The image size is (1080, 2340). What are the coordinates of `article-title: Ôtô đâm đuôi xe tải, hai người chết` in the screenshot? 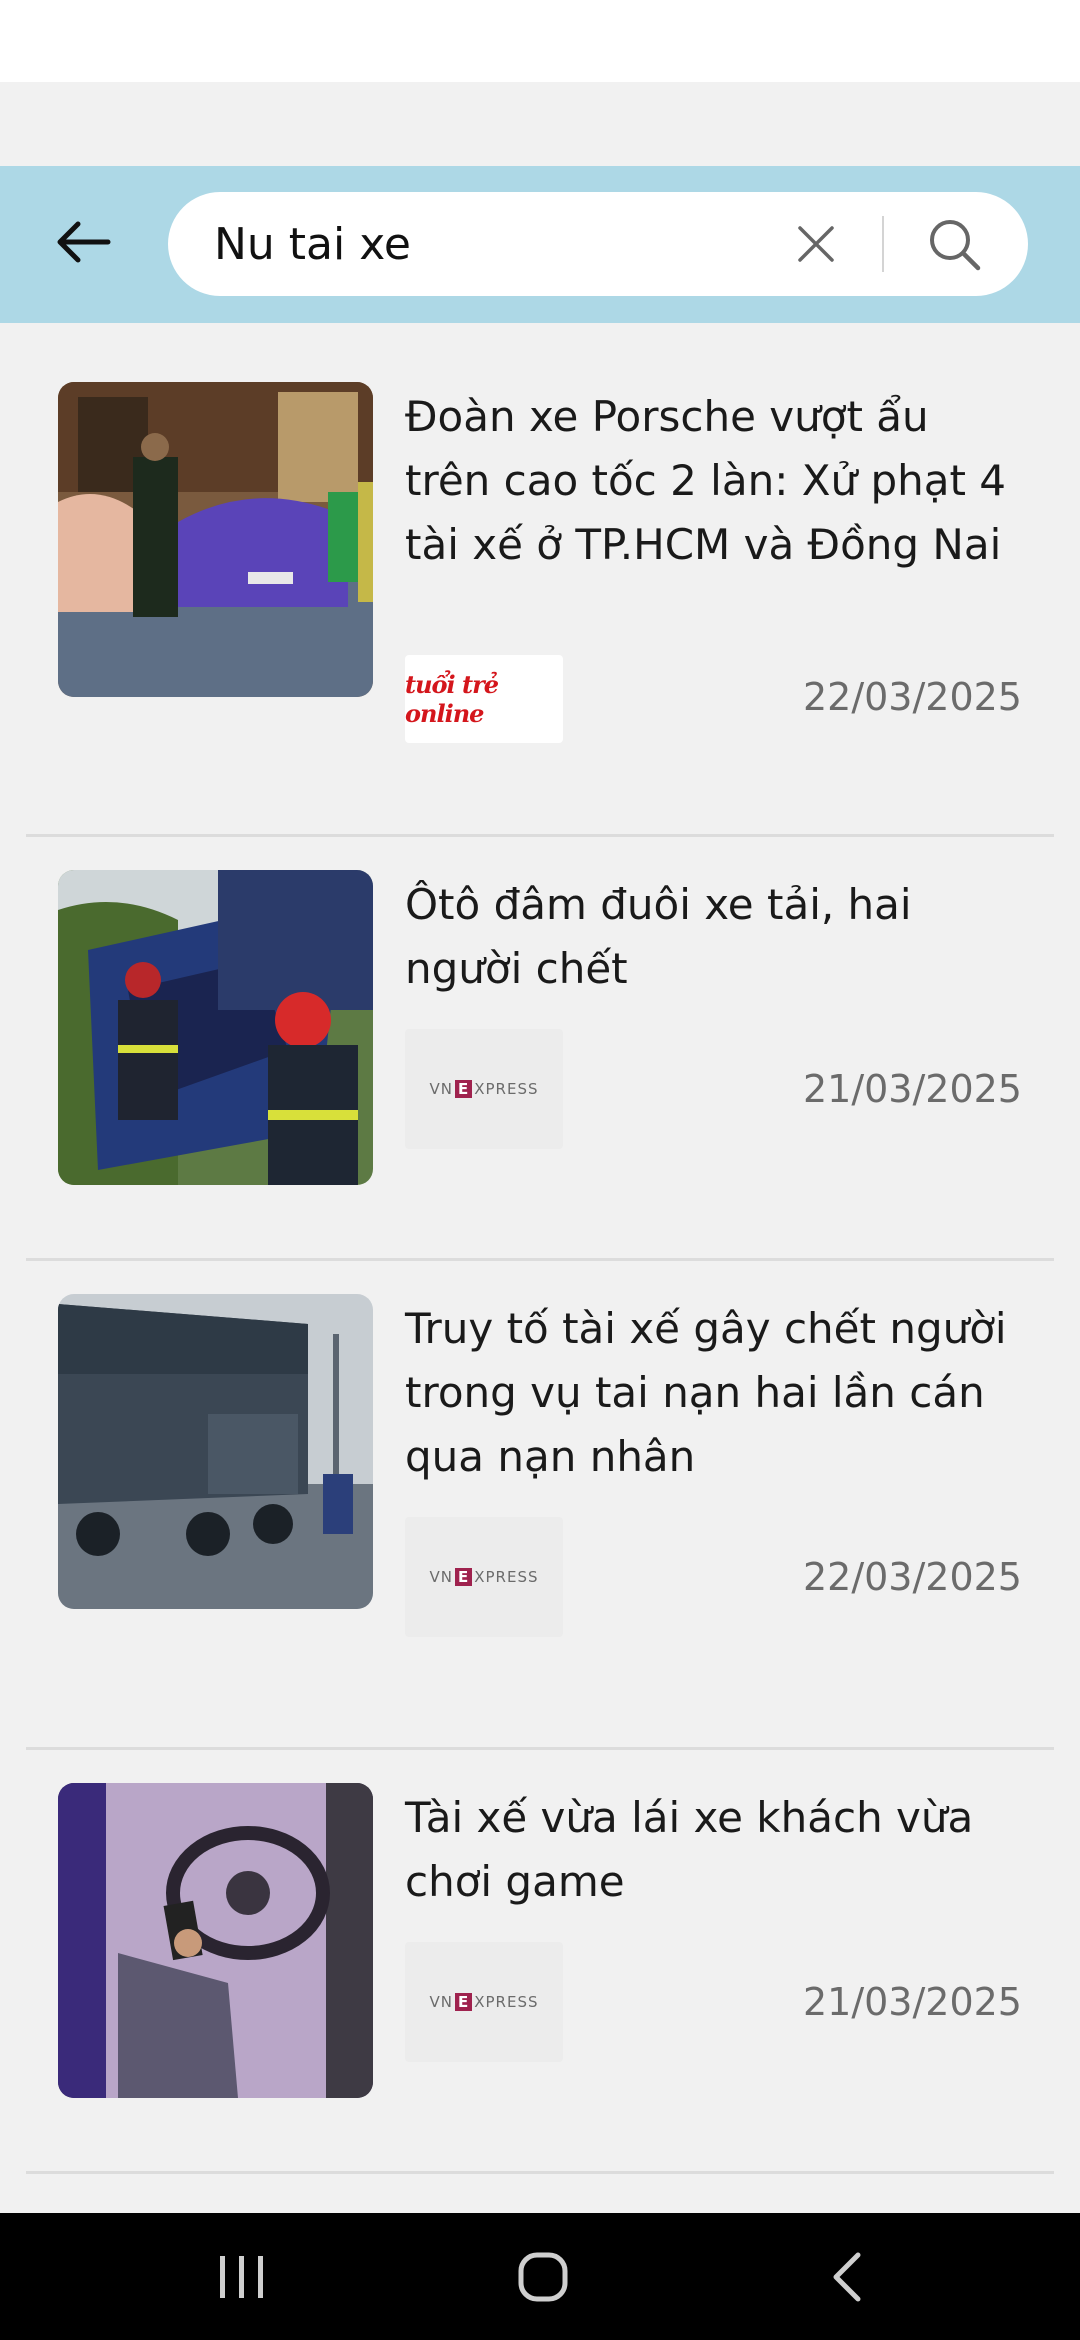 It's located at (658, 936).